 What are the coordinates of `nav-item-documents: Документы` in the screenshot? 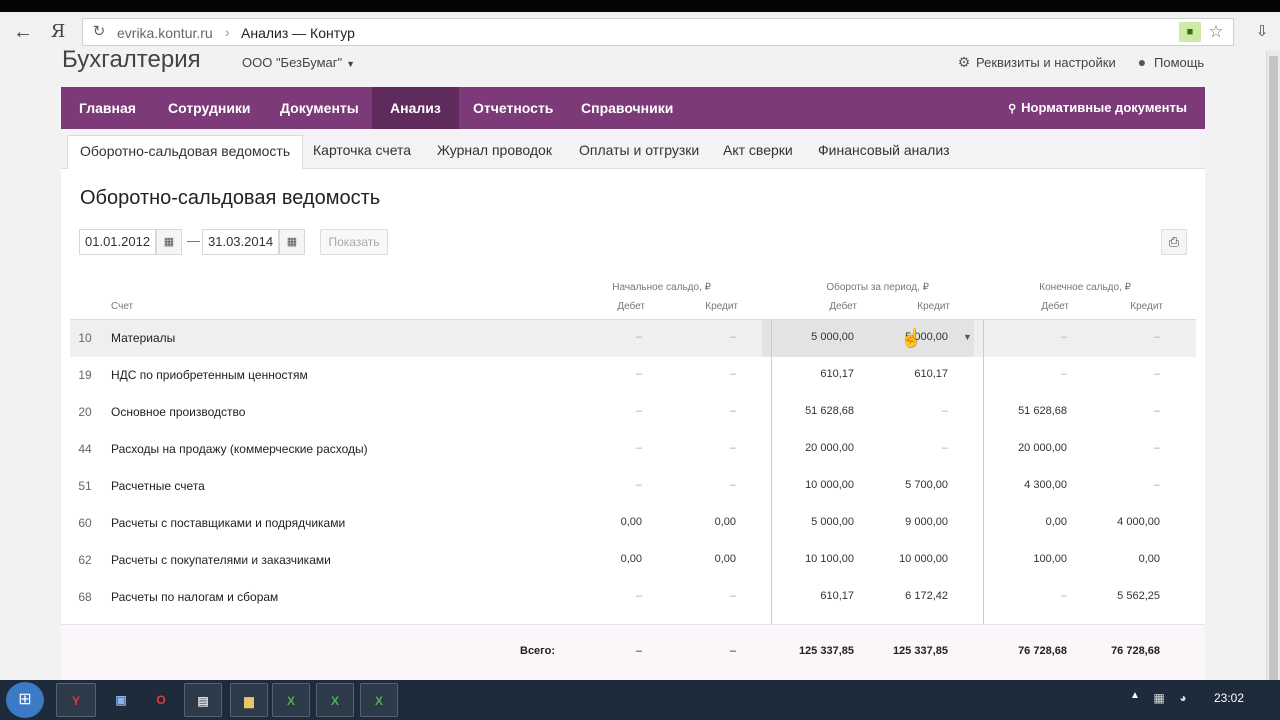 It's located at (319, 108).